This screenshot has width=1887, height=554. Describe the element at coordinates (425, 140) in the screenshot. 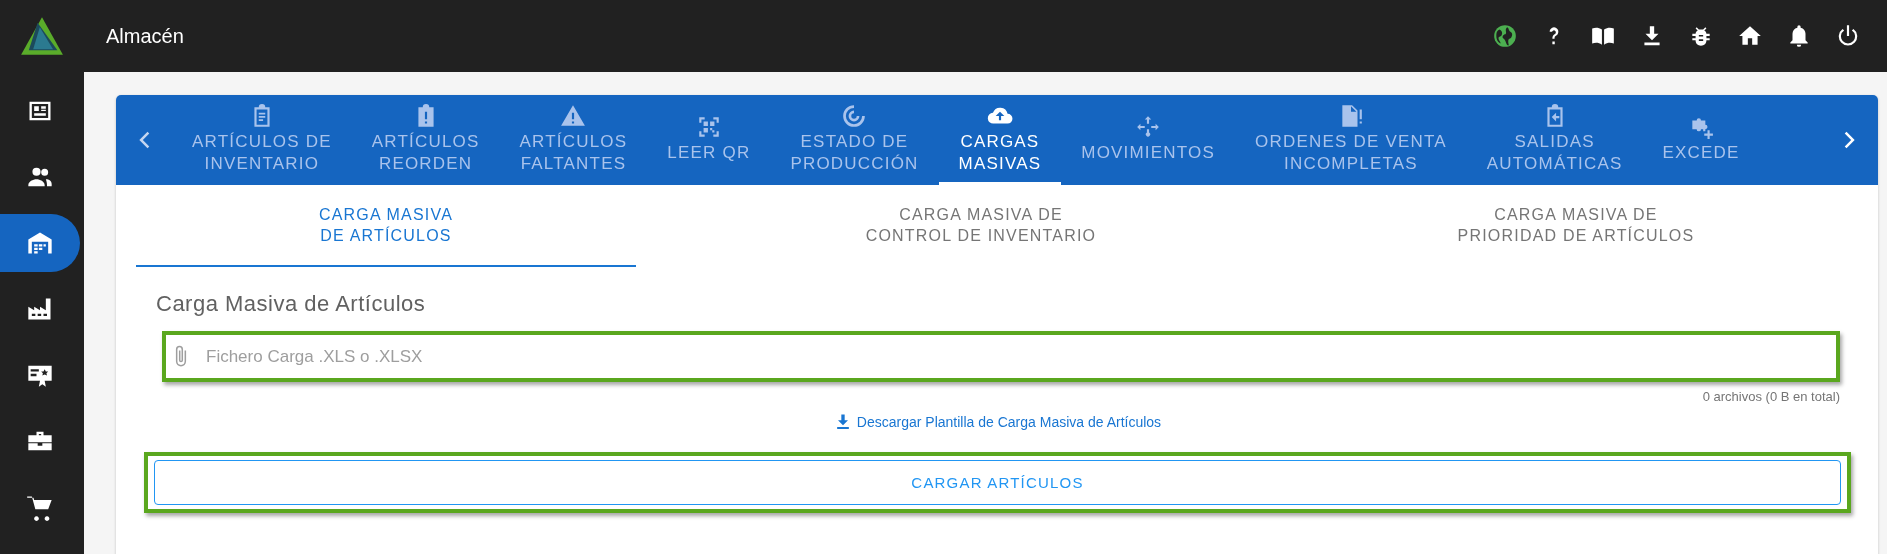

I see `tab: ARTÍCULOS REORDEN` at that location.